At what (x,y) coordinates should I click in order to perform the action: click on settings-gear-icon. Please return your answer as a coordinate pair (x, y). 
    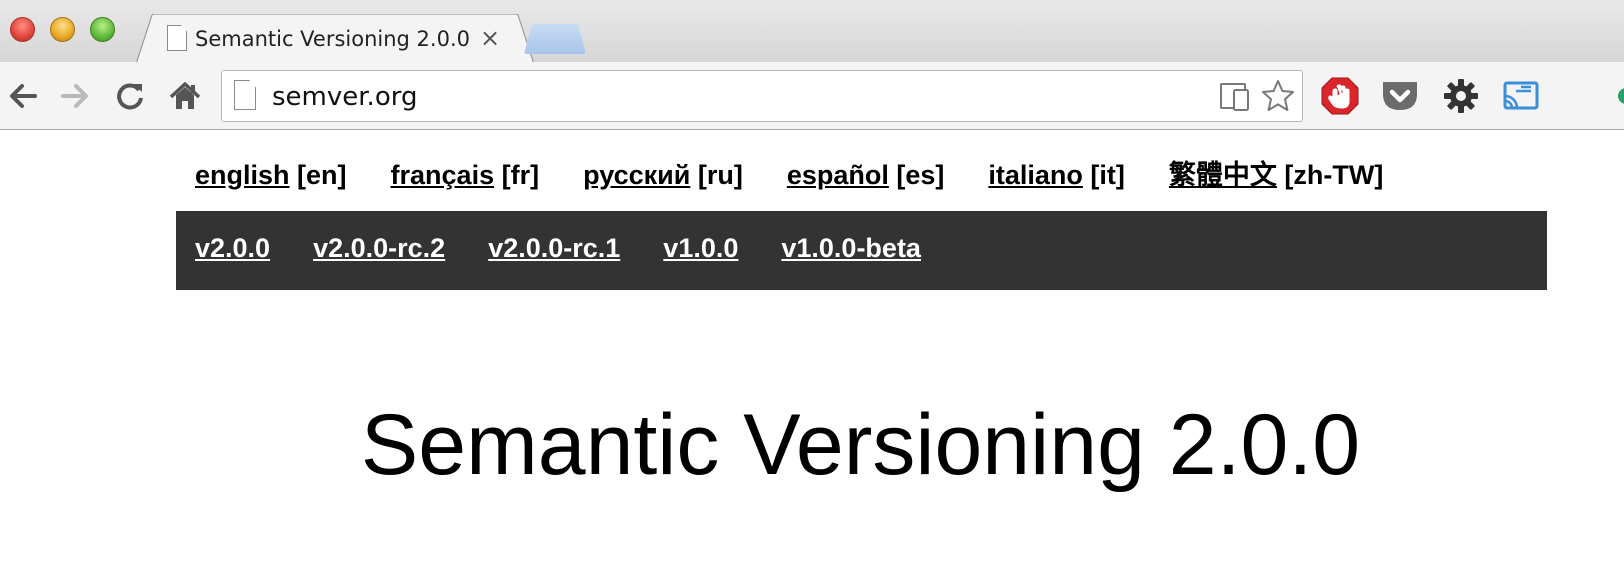
    Looking at the image, I should click on (1461, 96).